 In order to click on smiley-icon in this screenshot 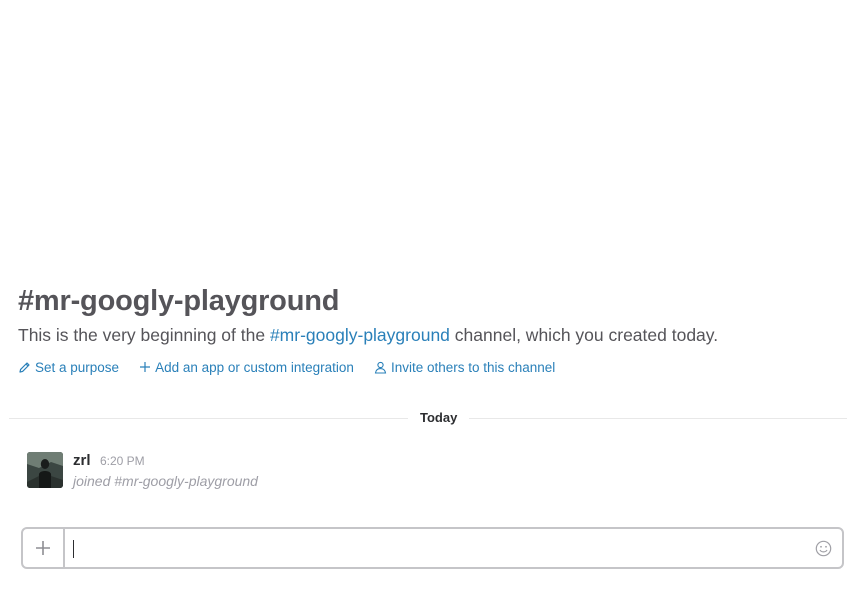, I will do `click(823, 548)`.